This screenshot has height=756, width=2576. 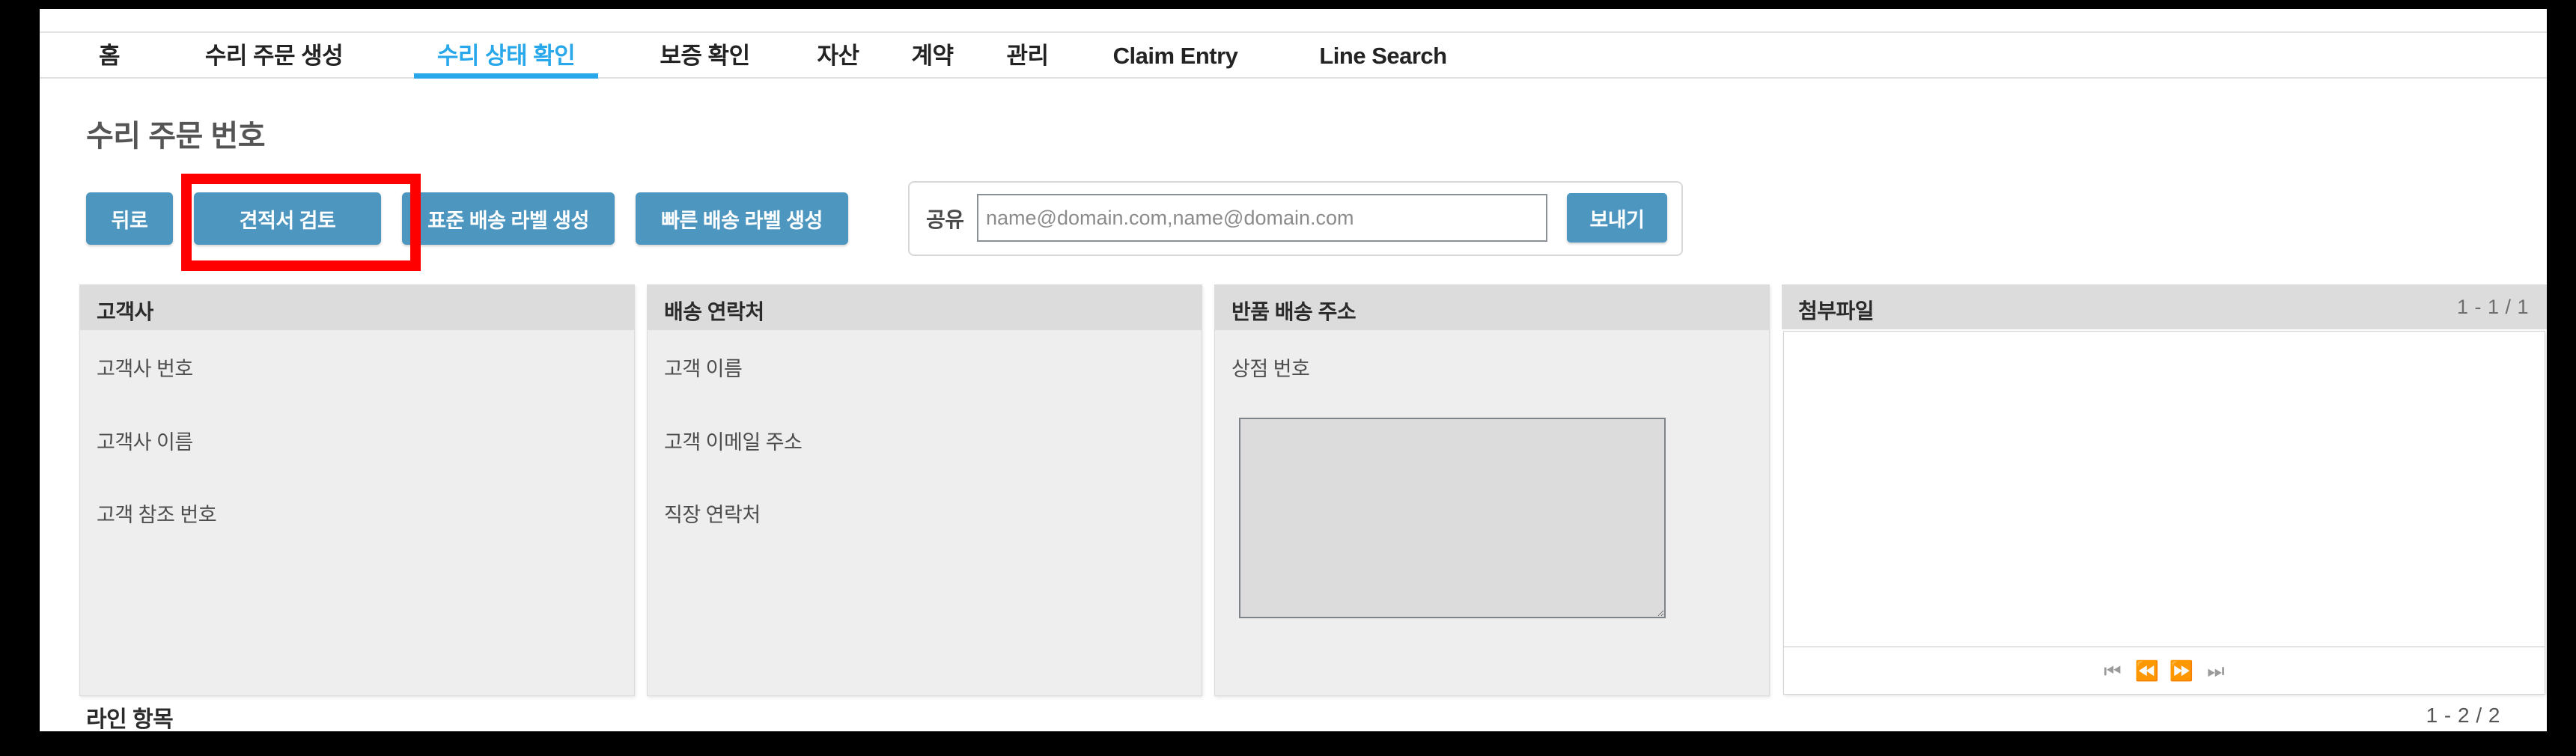 What do you see at coordinates (712, 515) in the screenshot?
I see `field-work-phone: 직장 연락처` at bounding box center [712, 515].